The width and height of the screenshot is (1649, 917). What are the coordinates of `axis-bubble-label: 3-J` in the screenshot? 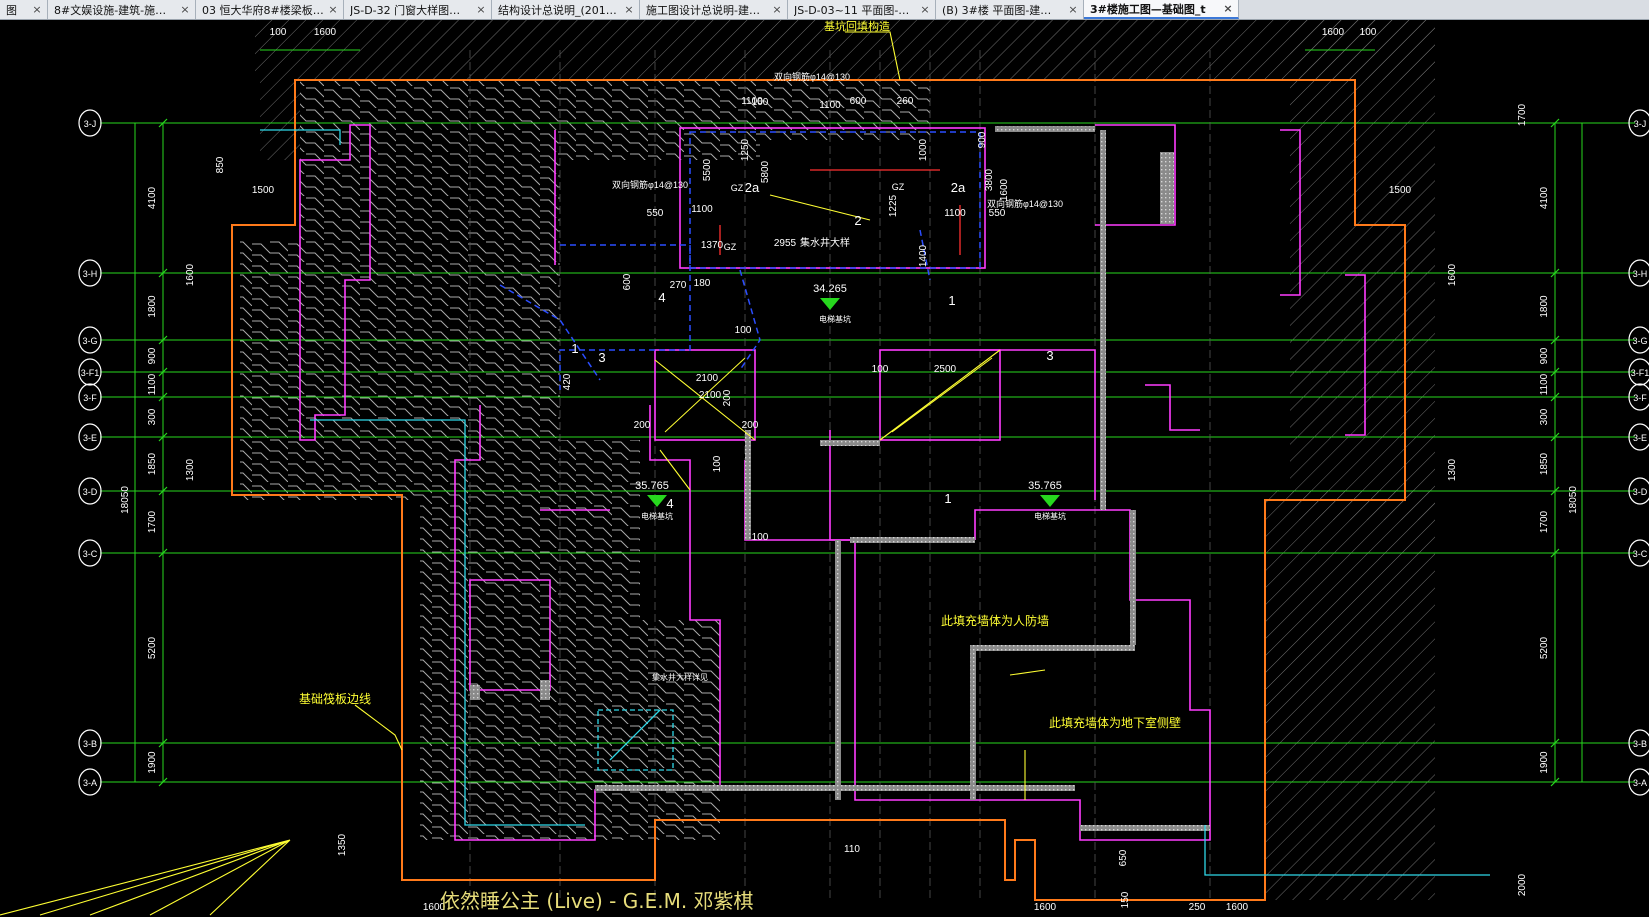 It's located at (1640, 124).